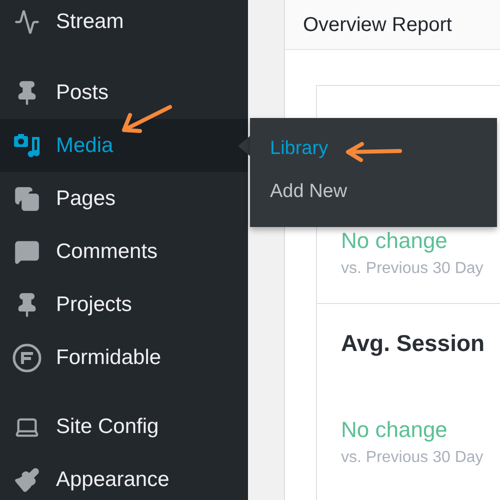  What do you see at coordinates (27, 199) in the screenshot?
I see `pages-icon` at bounding box center [27, 199].